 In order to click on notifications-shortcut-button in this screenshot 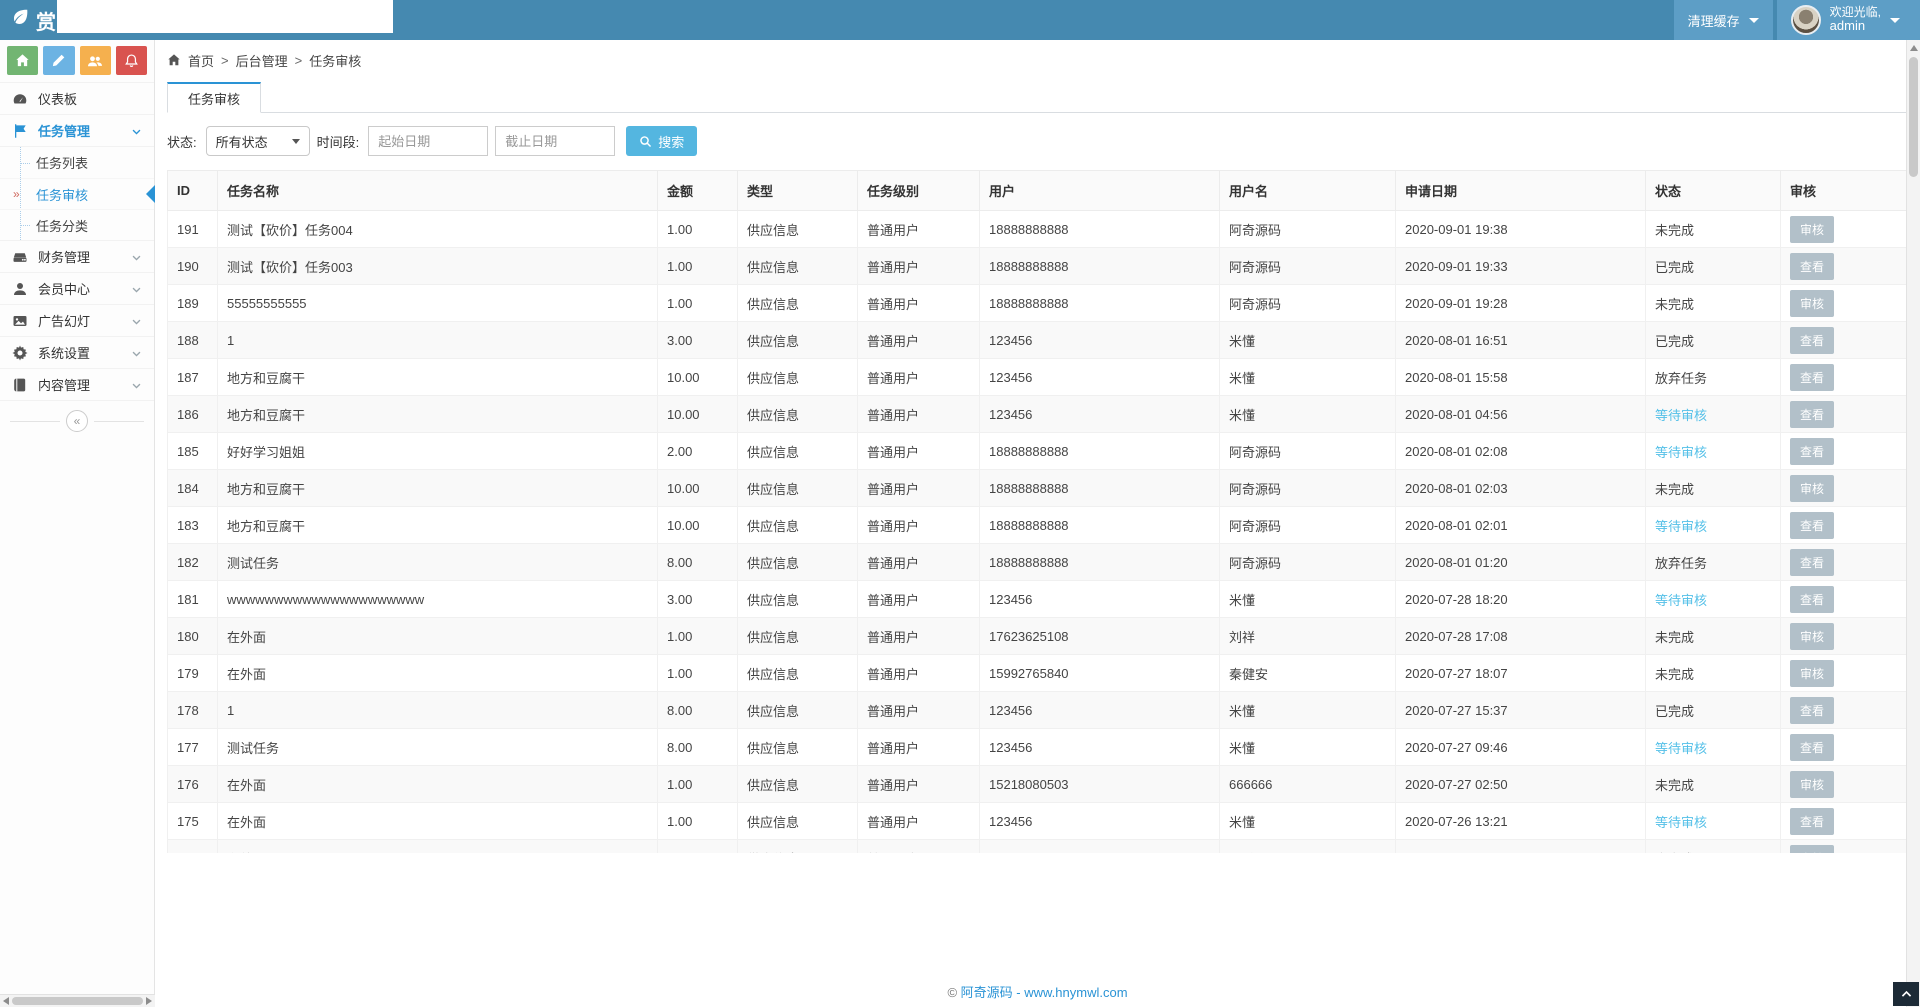, I will do `click(131, 60)`.